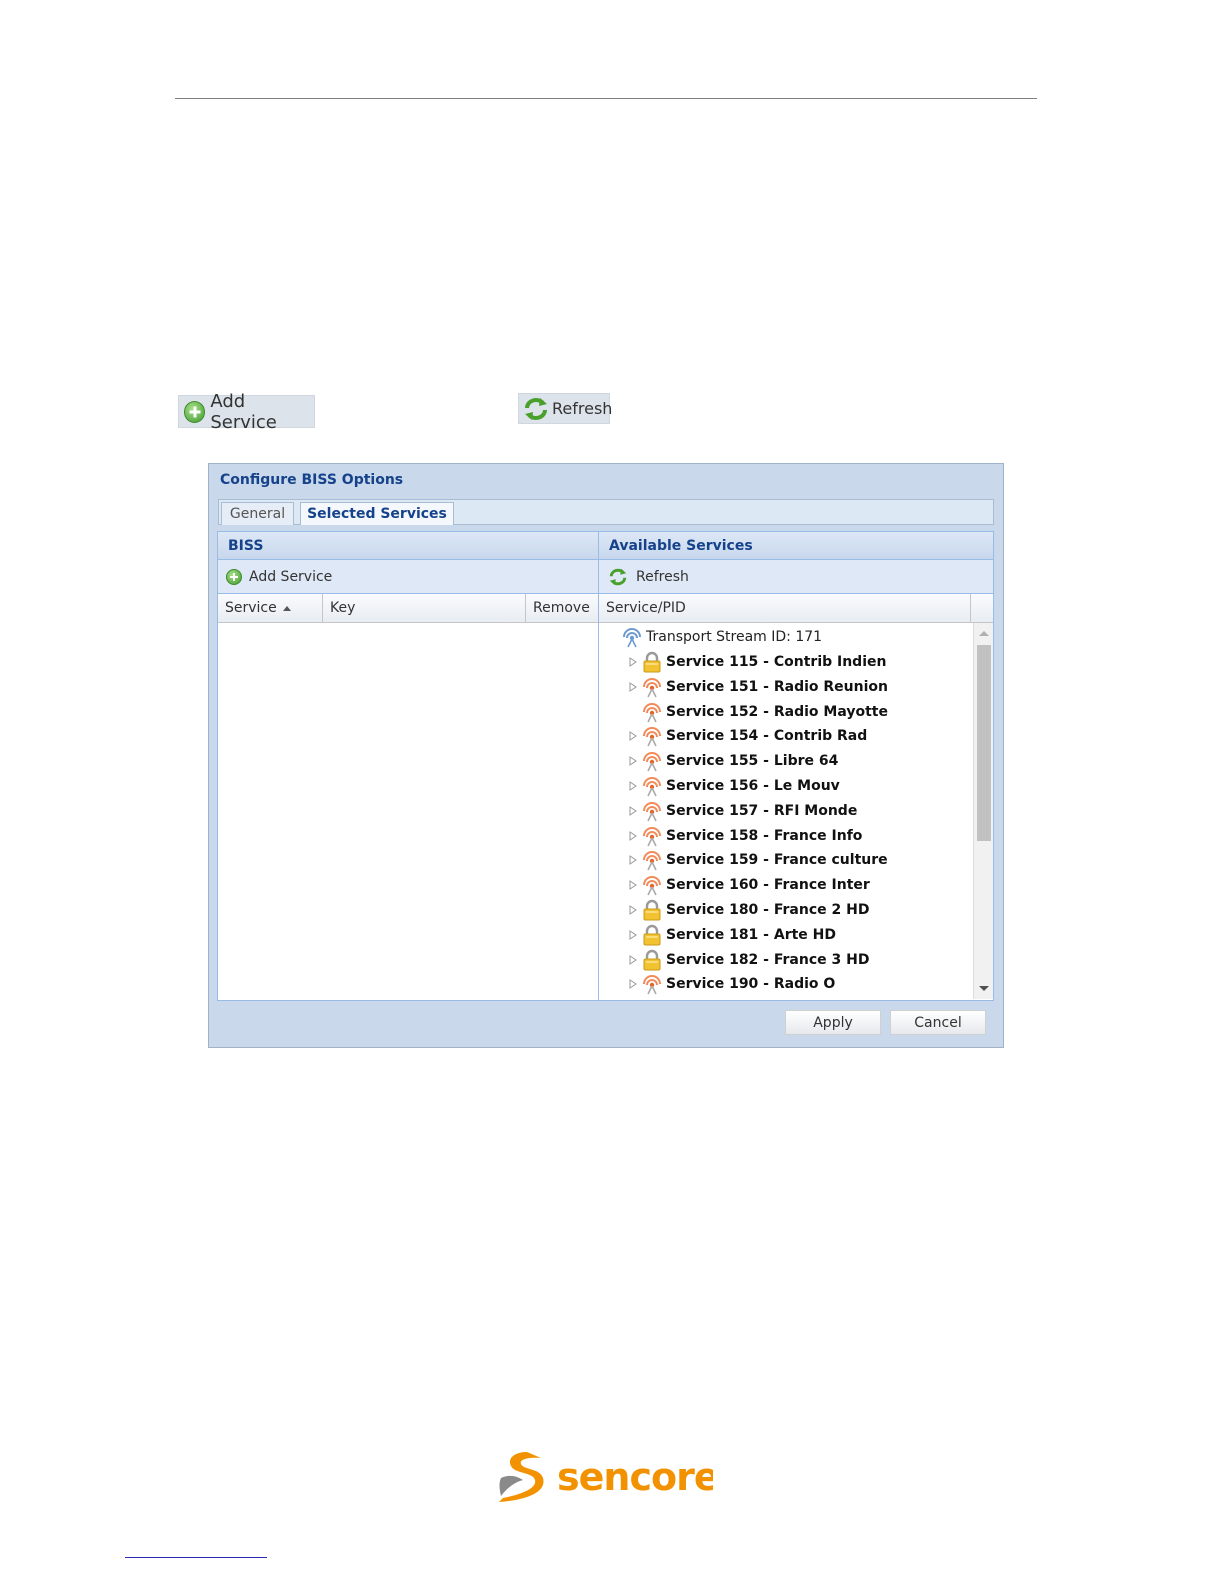 The height and width of the screenshot is (1584, 1224). I want to click on service-label: Service 154 - Contrib Rad, so click(767, 736).